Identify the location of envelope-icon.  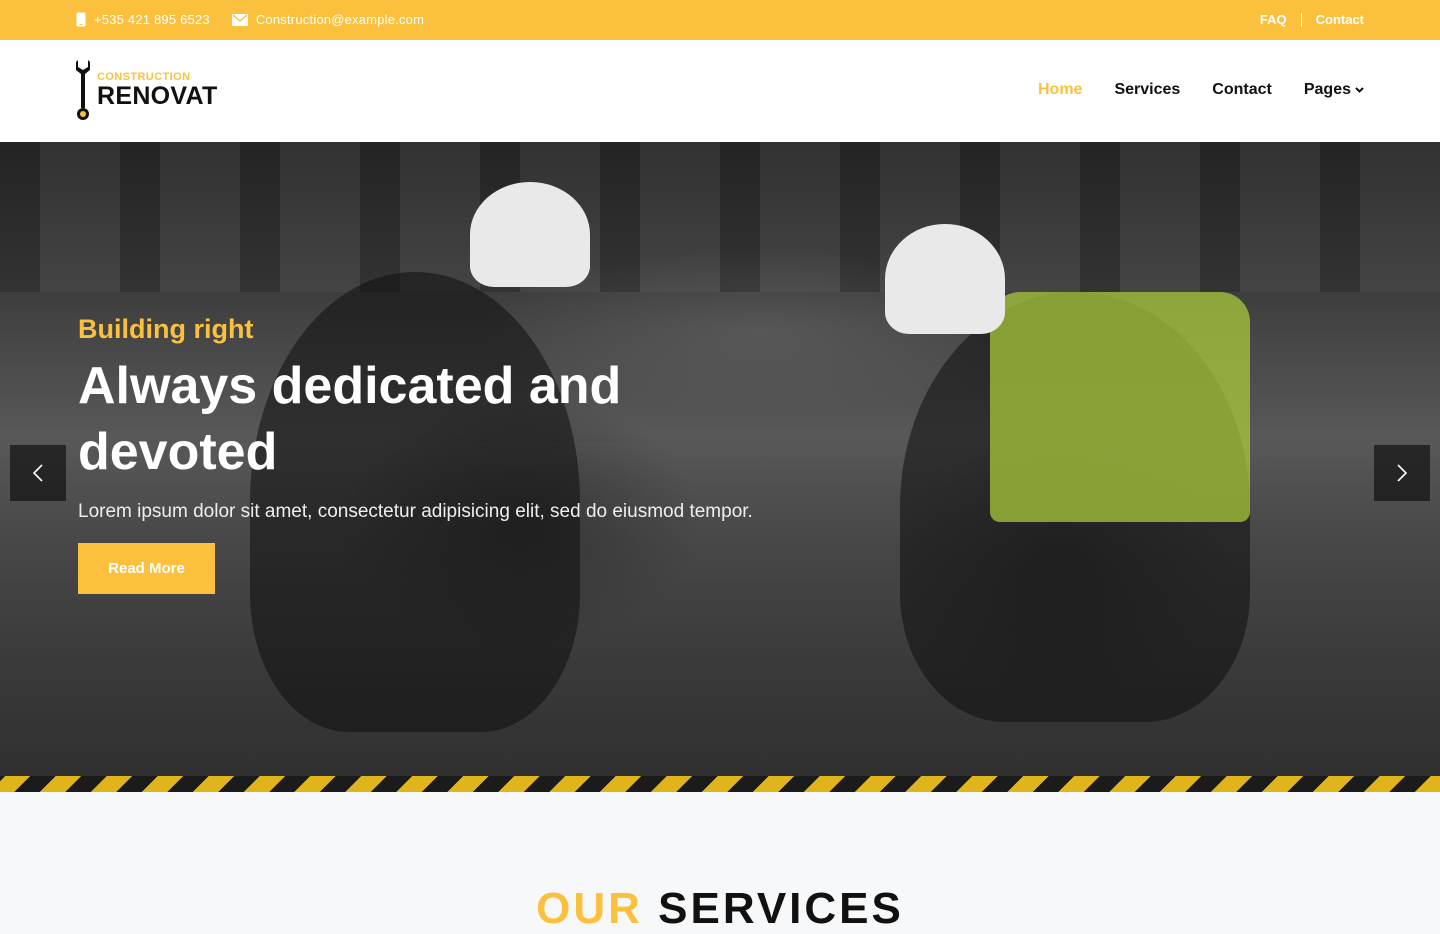
(239, 19).